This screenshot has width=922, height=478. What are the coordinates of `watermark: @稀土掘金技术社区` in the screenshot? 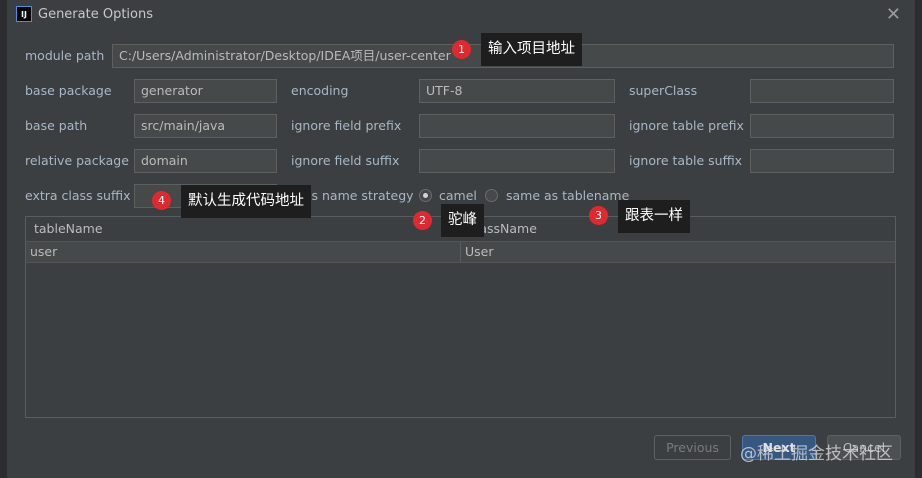 It's located at (816, 454).